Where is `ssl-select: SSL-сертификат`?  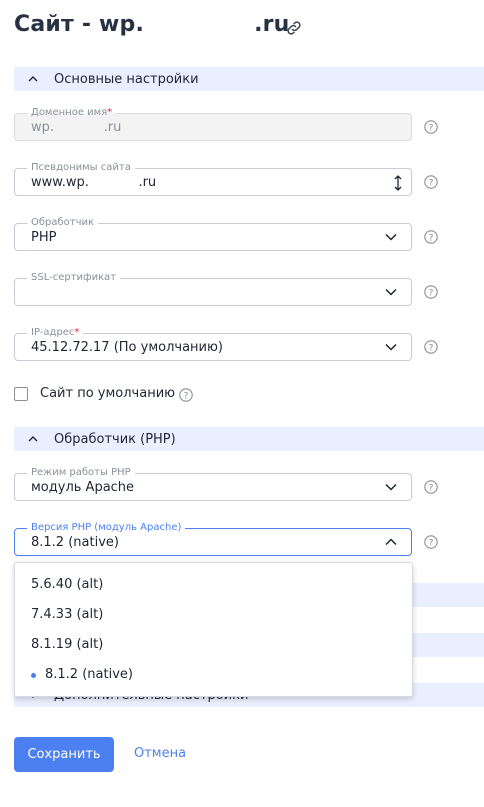 ssl-select: SSL-сертификат is located at coordinates (213, 288).